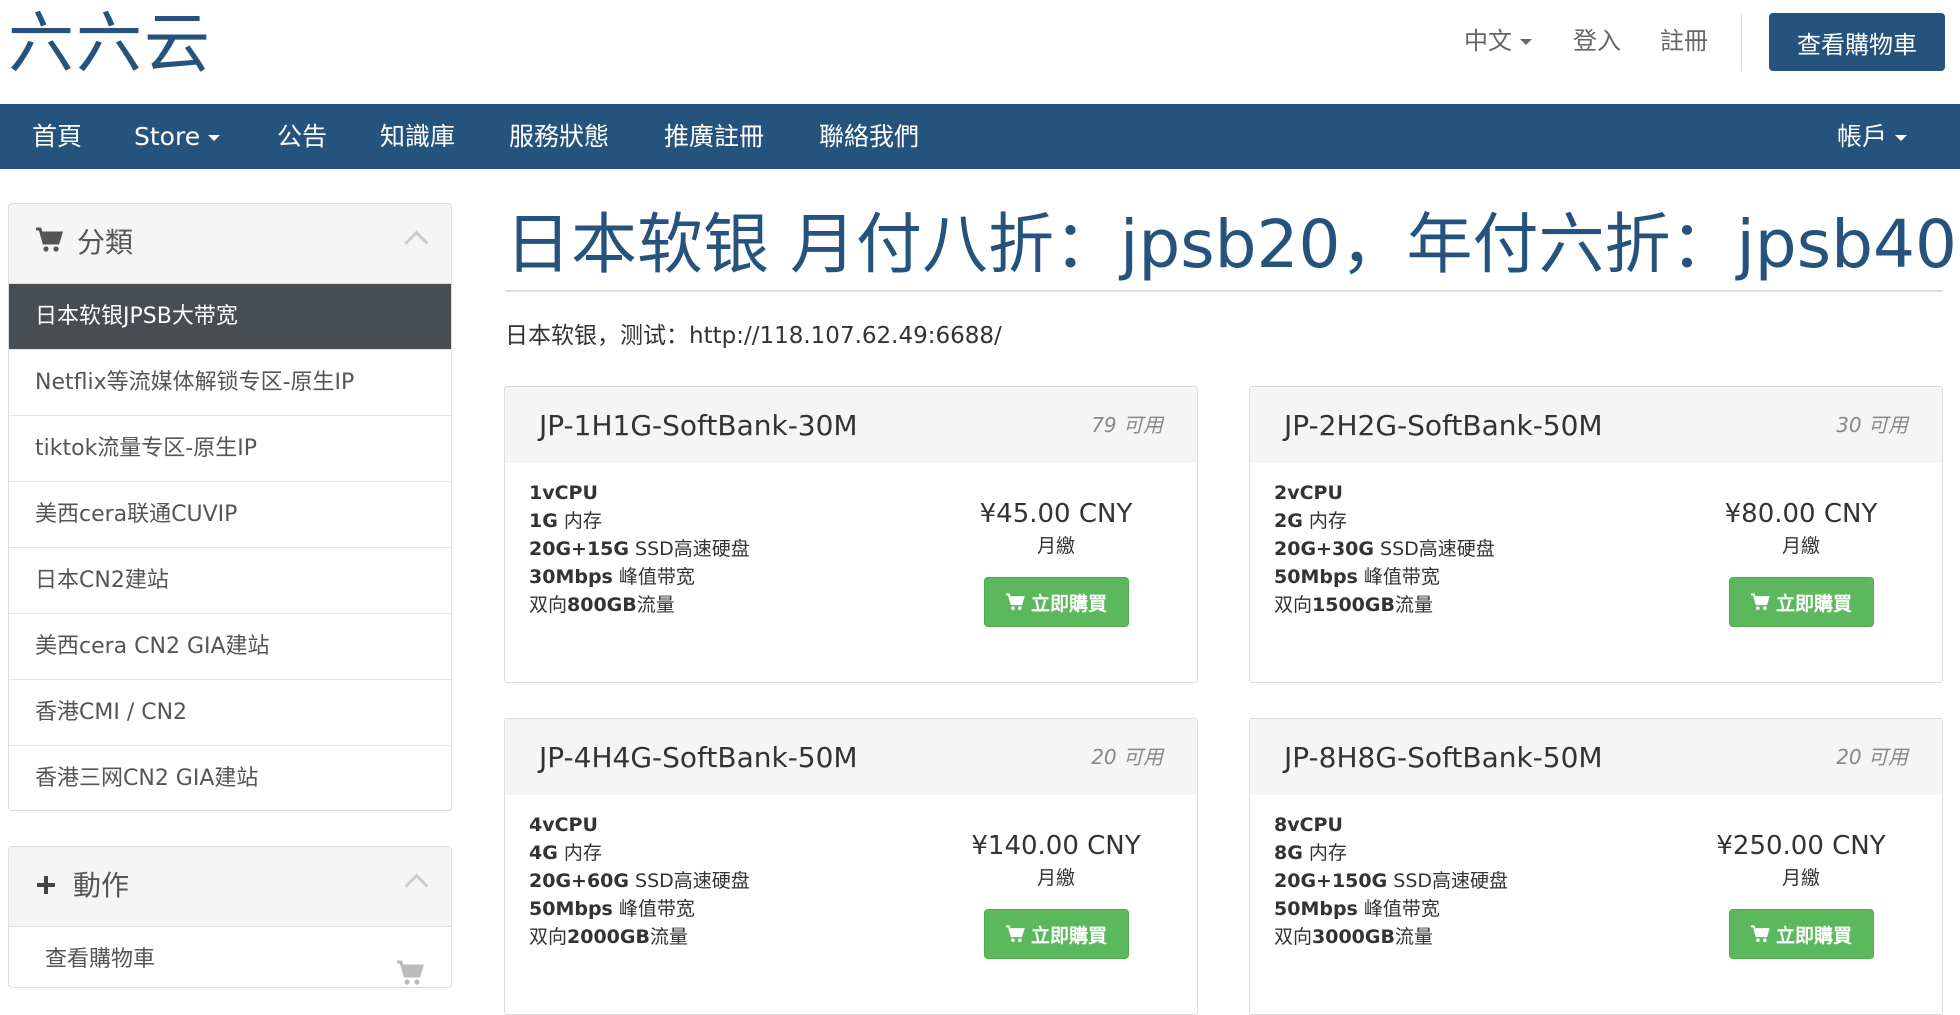 Image resolution: width=1960 pixels, height=1015 pixels. Describe the element at coordinates (565, 521) in the screenshot. I see `product-feature: 1G 内存` at that location.